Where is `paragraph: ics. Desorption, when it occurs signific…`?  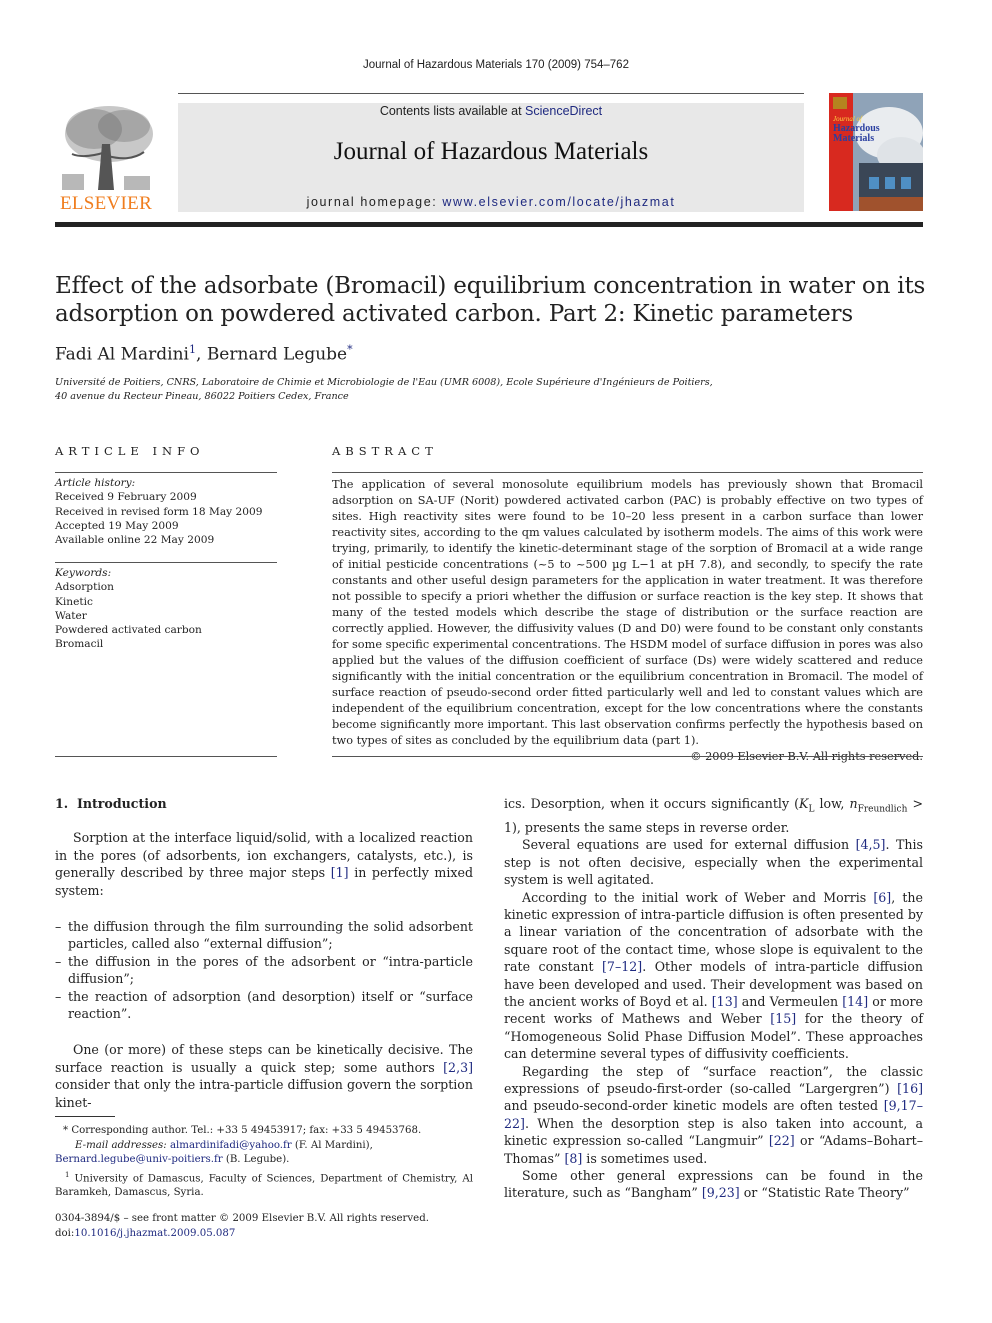 paragraph: ics. Desorption, when it occurs signific… is located at coordinates (713, 815).